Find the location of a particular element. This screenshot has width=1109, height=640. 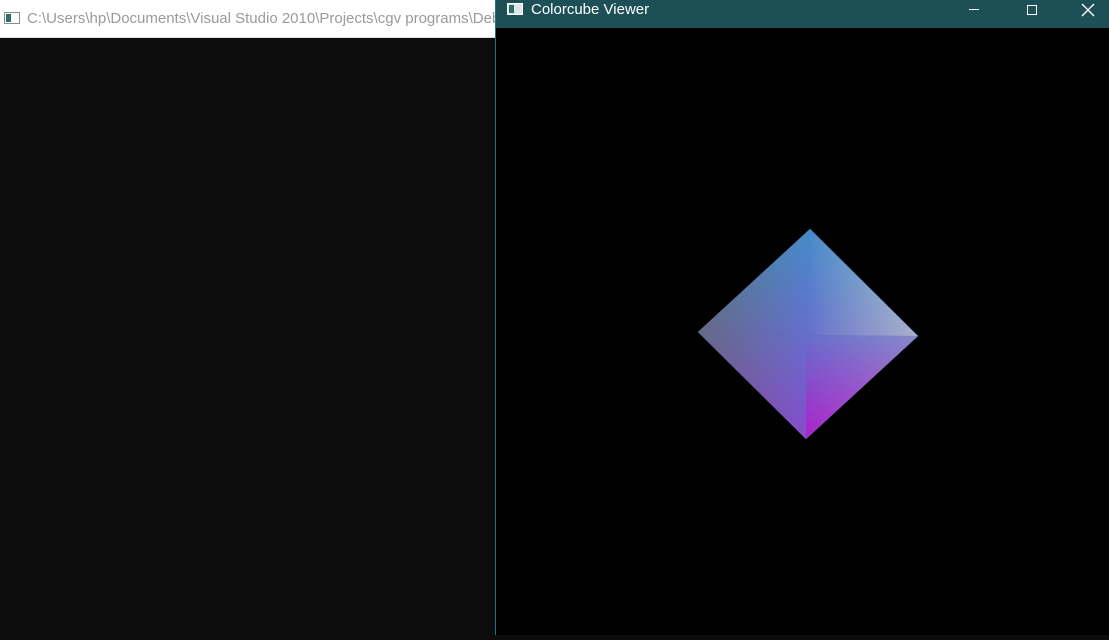

close-icon is located at coordinates (1088, 10).